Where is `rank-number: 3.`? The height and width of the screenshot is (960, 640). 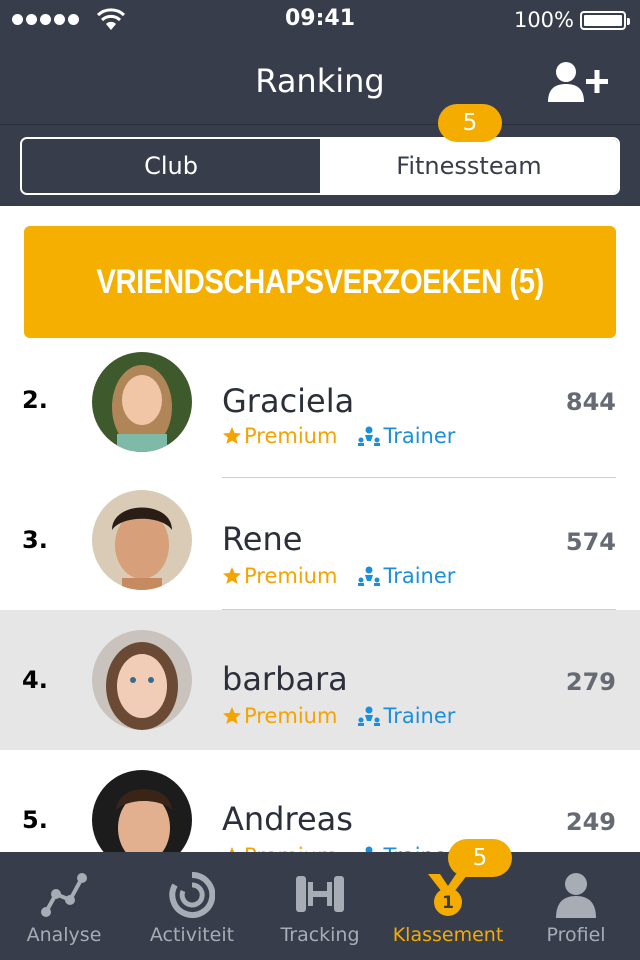
rank-number: 3. is located at coordinates (35, 540).